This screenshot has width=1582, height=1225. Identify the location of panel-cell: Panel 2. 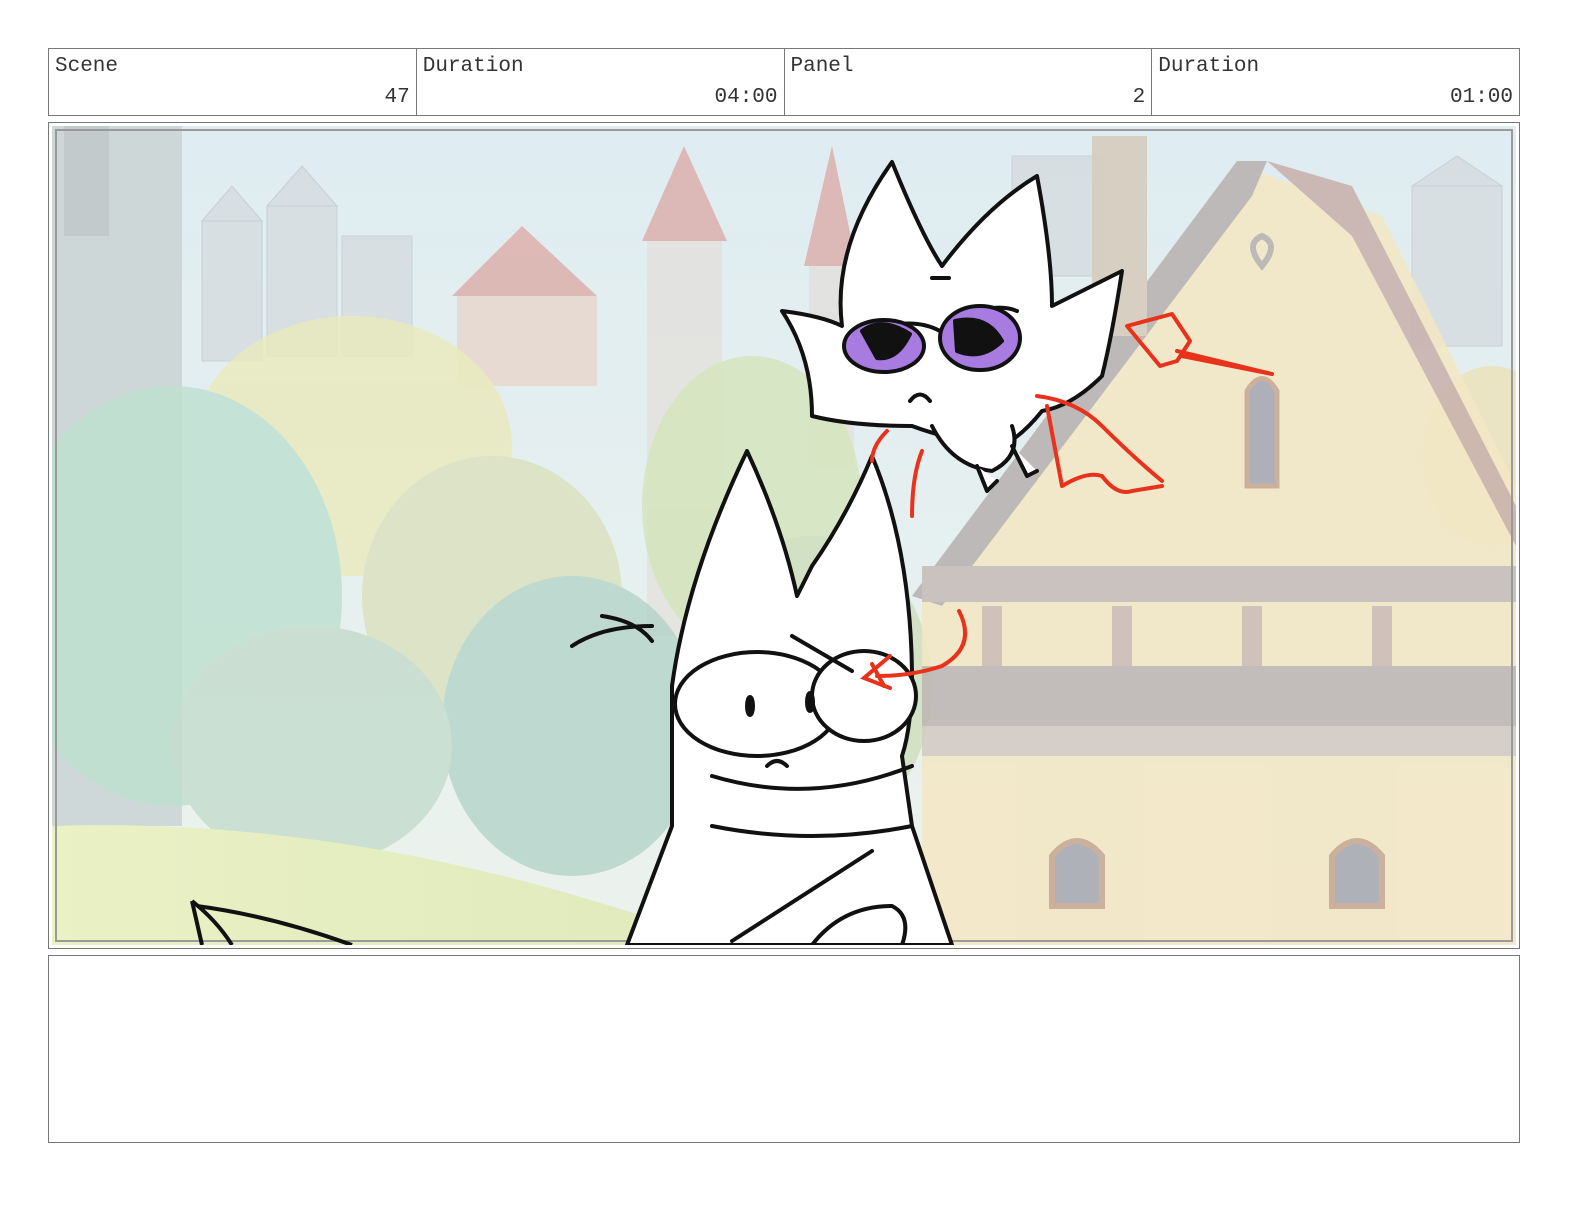
(969, 82).